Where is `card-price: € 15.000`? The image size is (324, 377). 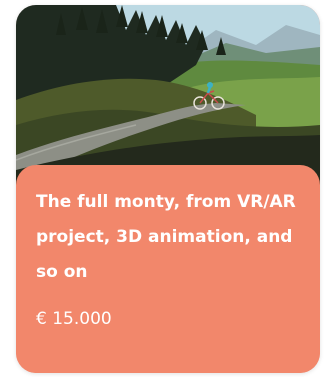
card-price: € 15.000 is located at coordinates (74, 319).